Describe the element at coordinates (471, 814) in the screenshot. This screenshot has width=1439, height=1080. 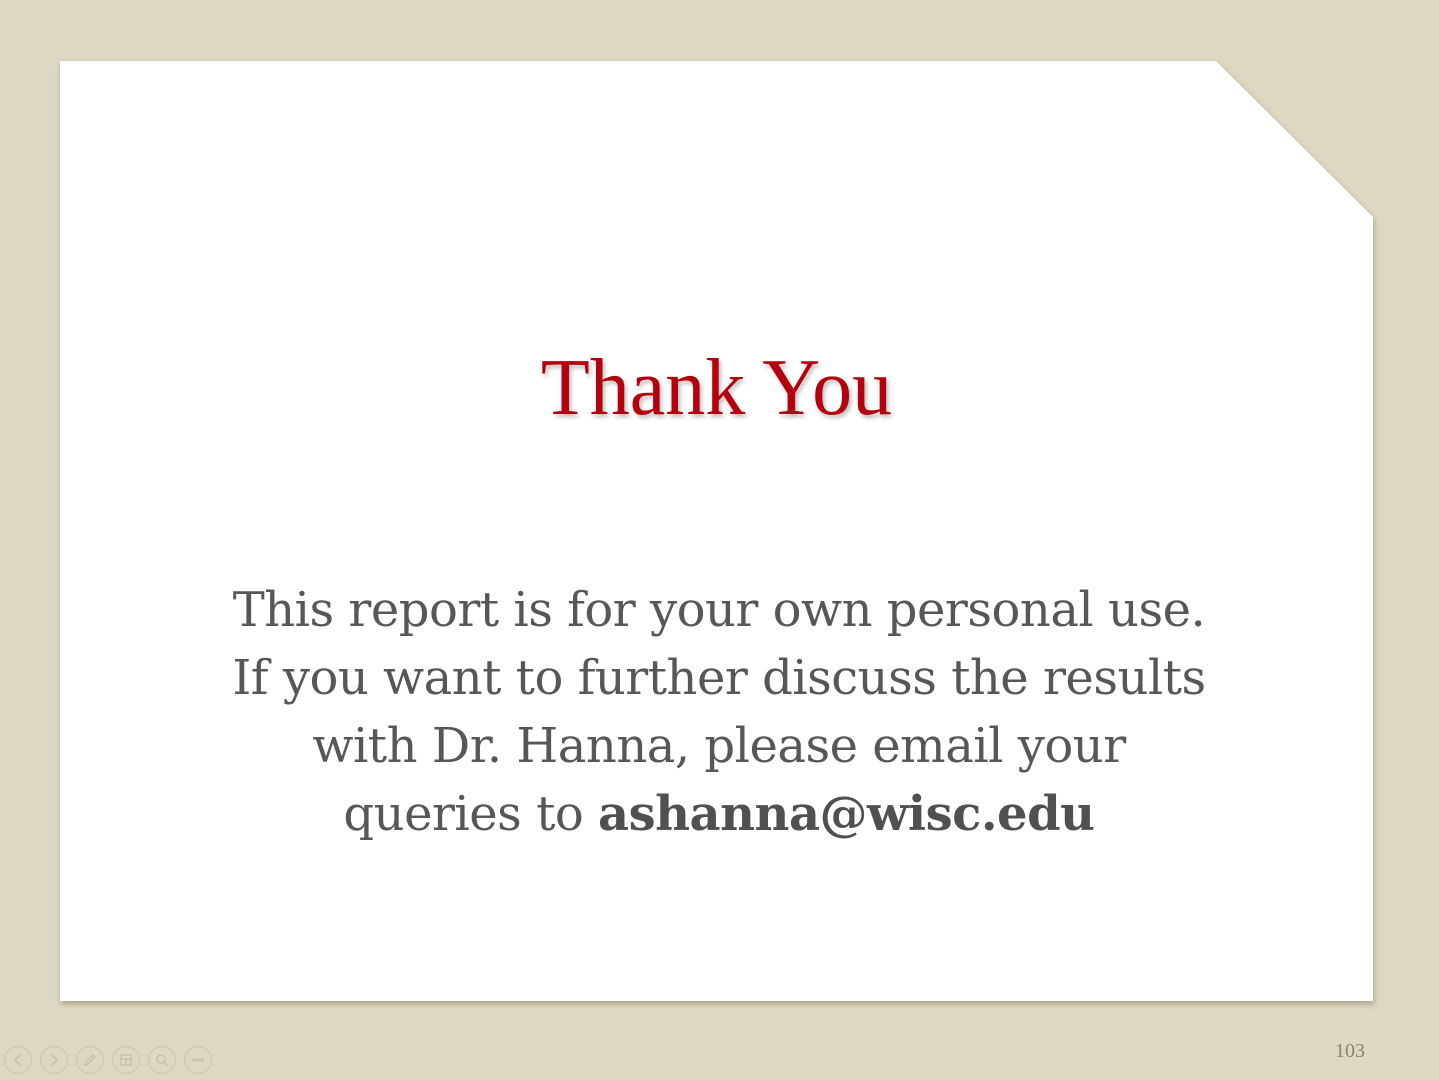
I see `body-line-prefix: queries to` at that location.